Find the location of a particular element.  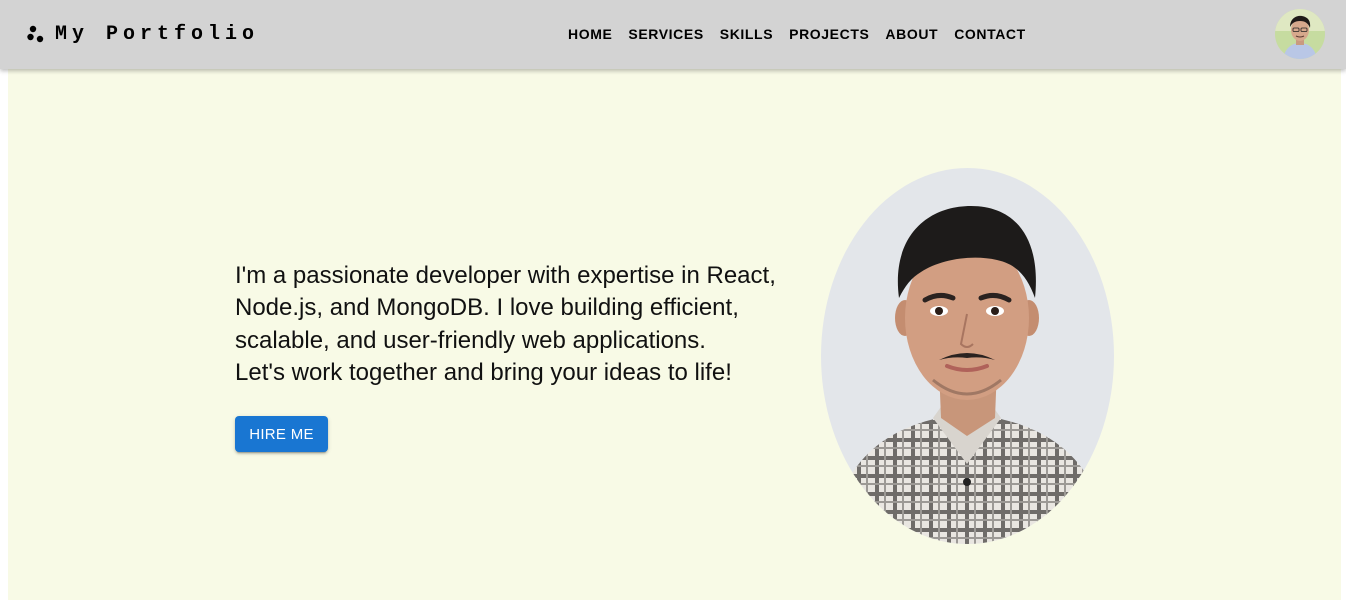

avatar is located at coordinates (1300, 34).